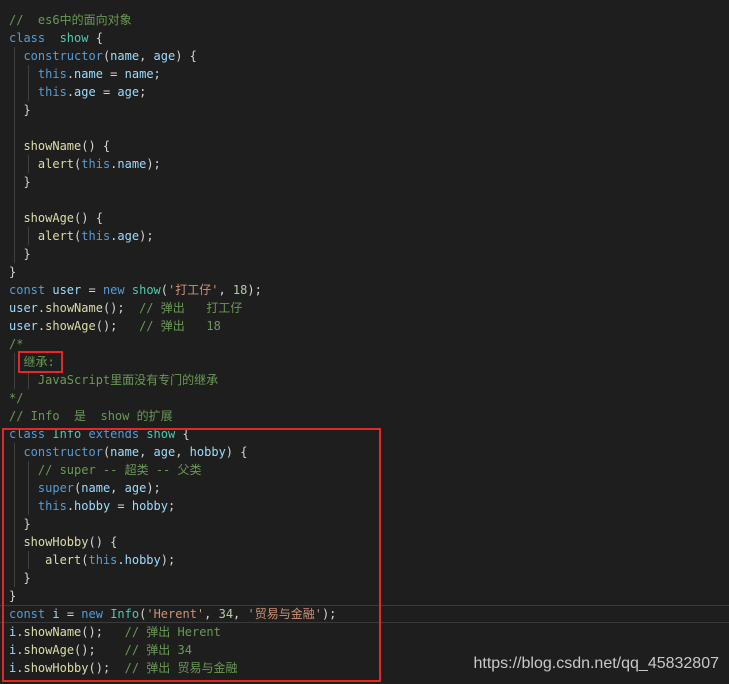 The height and width of the screenshot is (684, 729). Describe the element at coordinates (364, 416) in the screenshot. I see `code-line: // Info 是 show 的扩展` at that location.